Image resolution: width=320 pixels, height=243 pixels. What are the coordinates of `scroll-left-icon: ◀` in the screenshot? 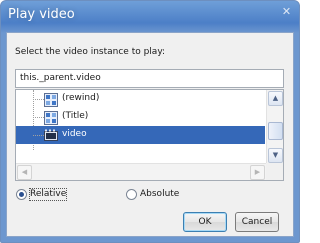 It's located at (24, 172).